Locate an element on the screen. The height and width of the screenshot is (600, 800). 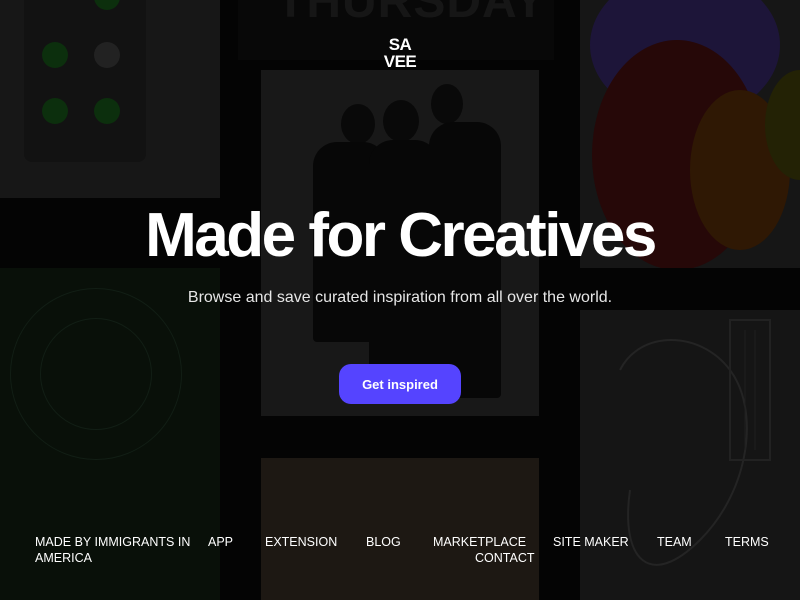
footer-link-extension: EXTENSION is located at coordinates (301, 542).